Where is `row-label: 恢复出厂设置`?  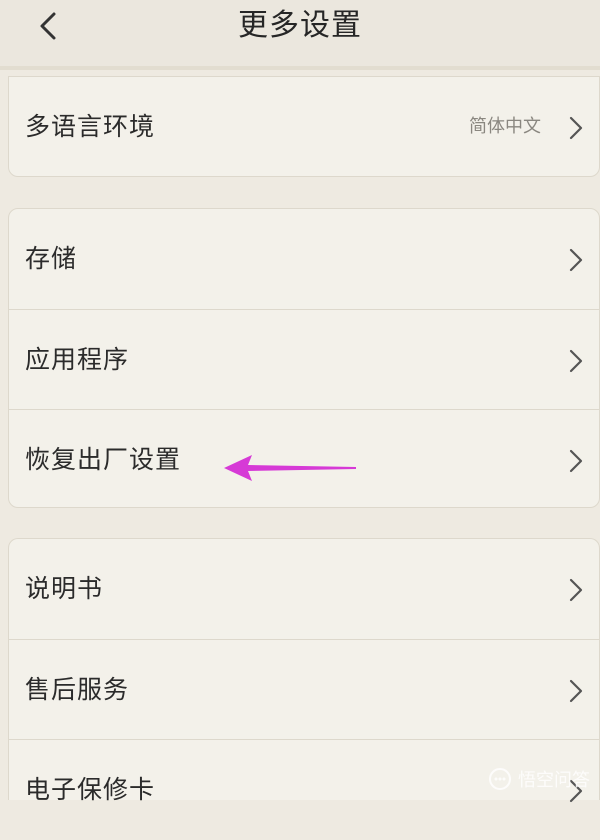
row-label: 恢复出厂设置 is located at coordinates (103, 459).